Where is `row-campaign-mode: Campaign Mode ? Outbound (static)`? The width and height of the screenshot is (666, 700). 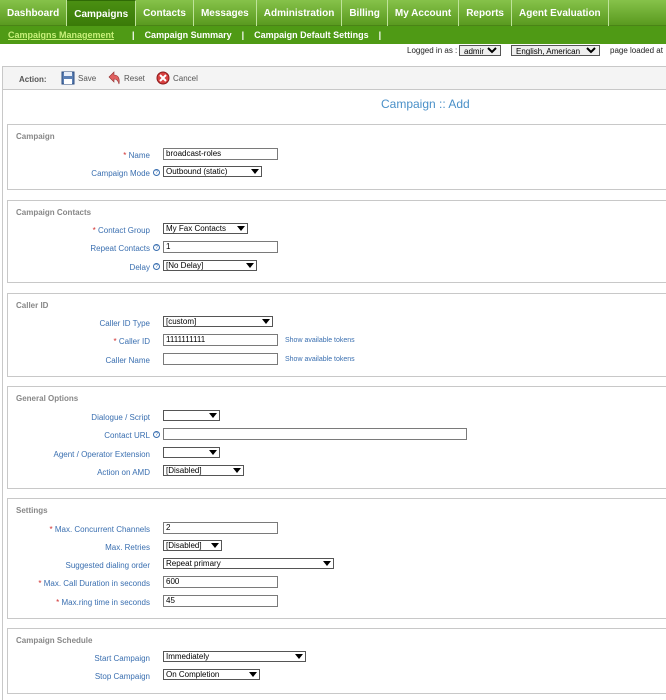 row-campaign-mode: Campaign Mode ? Outbound (static) is located at coordinates (337, 173).